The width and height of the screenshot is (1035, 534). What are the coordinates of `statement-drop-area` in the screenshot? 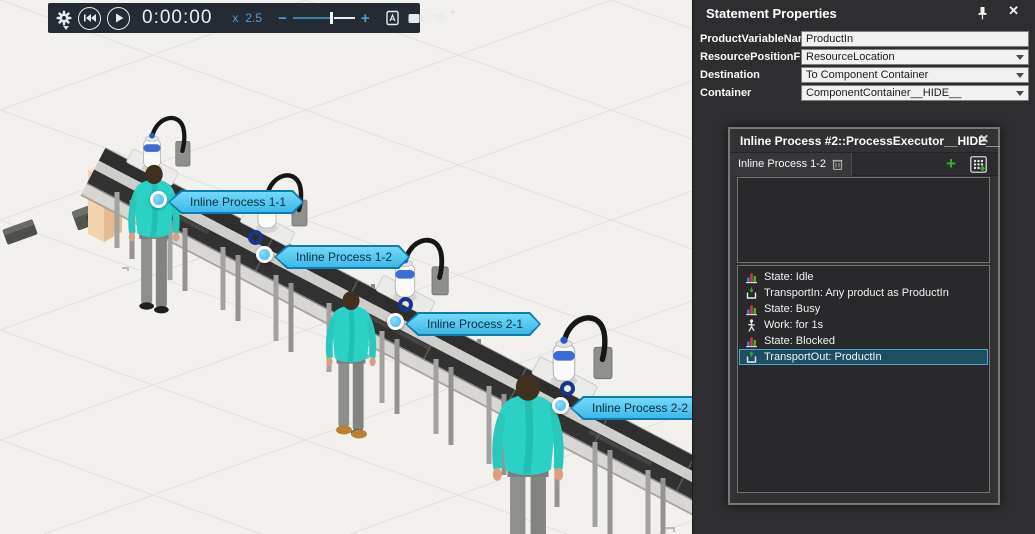 It's located at (863, 220).